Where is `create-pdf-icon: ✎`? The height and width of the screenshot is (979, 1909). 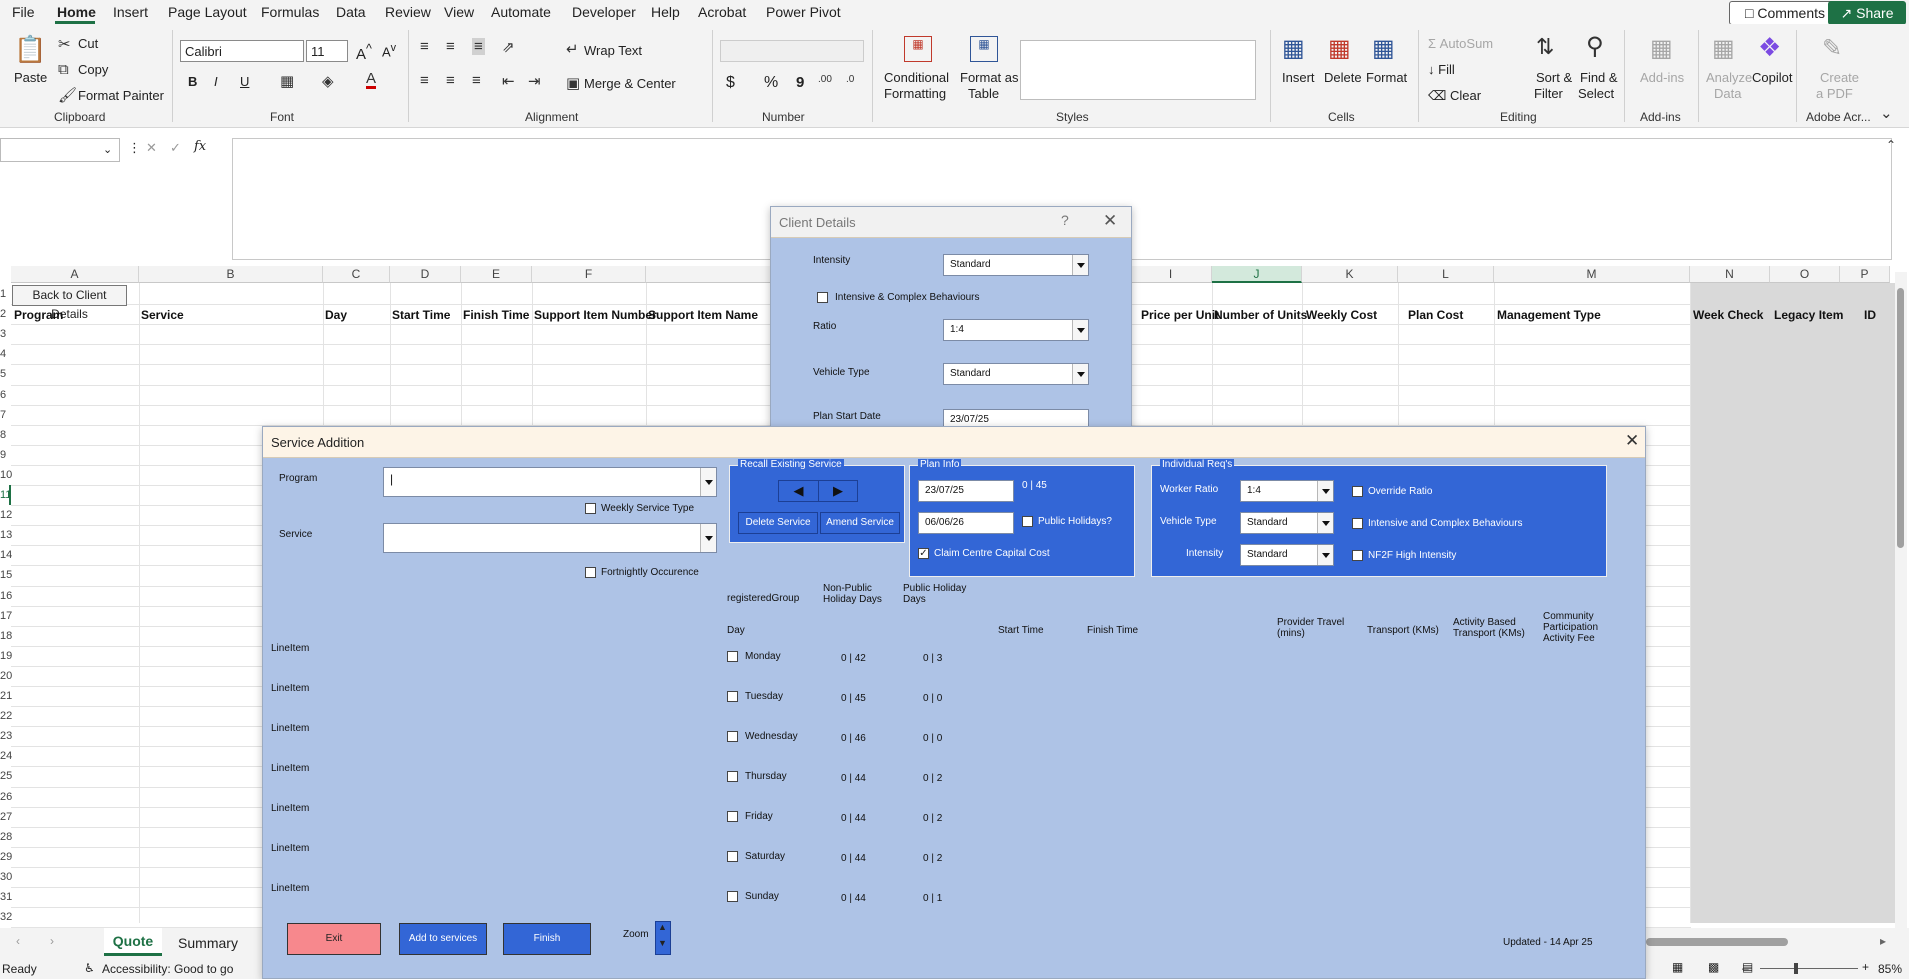 create-pdf-icon: ✎ is located at coordinates (1832, 48).